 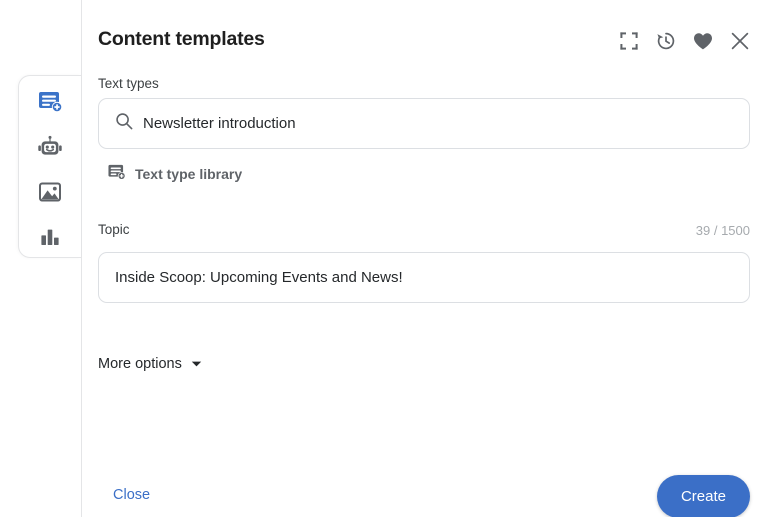 What do you see at coordinates (181, 39) in the screenshot?
I see `page-title: Content templates` at bounding box center [181, 39].